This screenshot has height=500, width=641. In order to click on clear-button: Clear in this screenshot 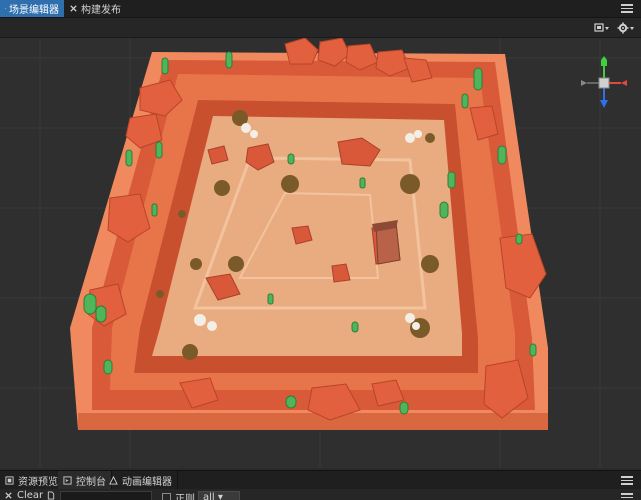, I will do `click(29, 495)`.